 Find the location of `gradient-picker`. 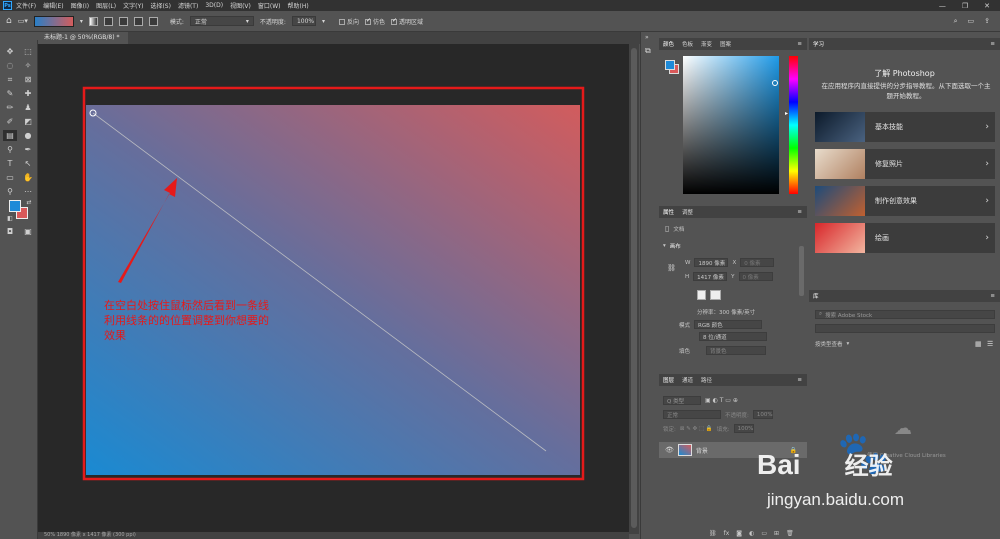

gradient-picker is located at coordinates (53, 21).